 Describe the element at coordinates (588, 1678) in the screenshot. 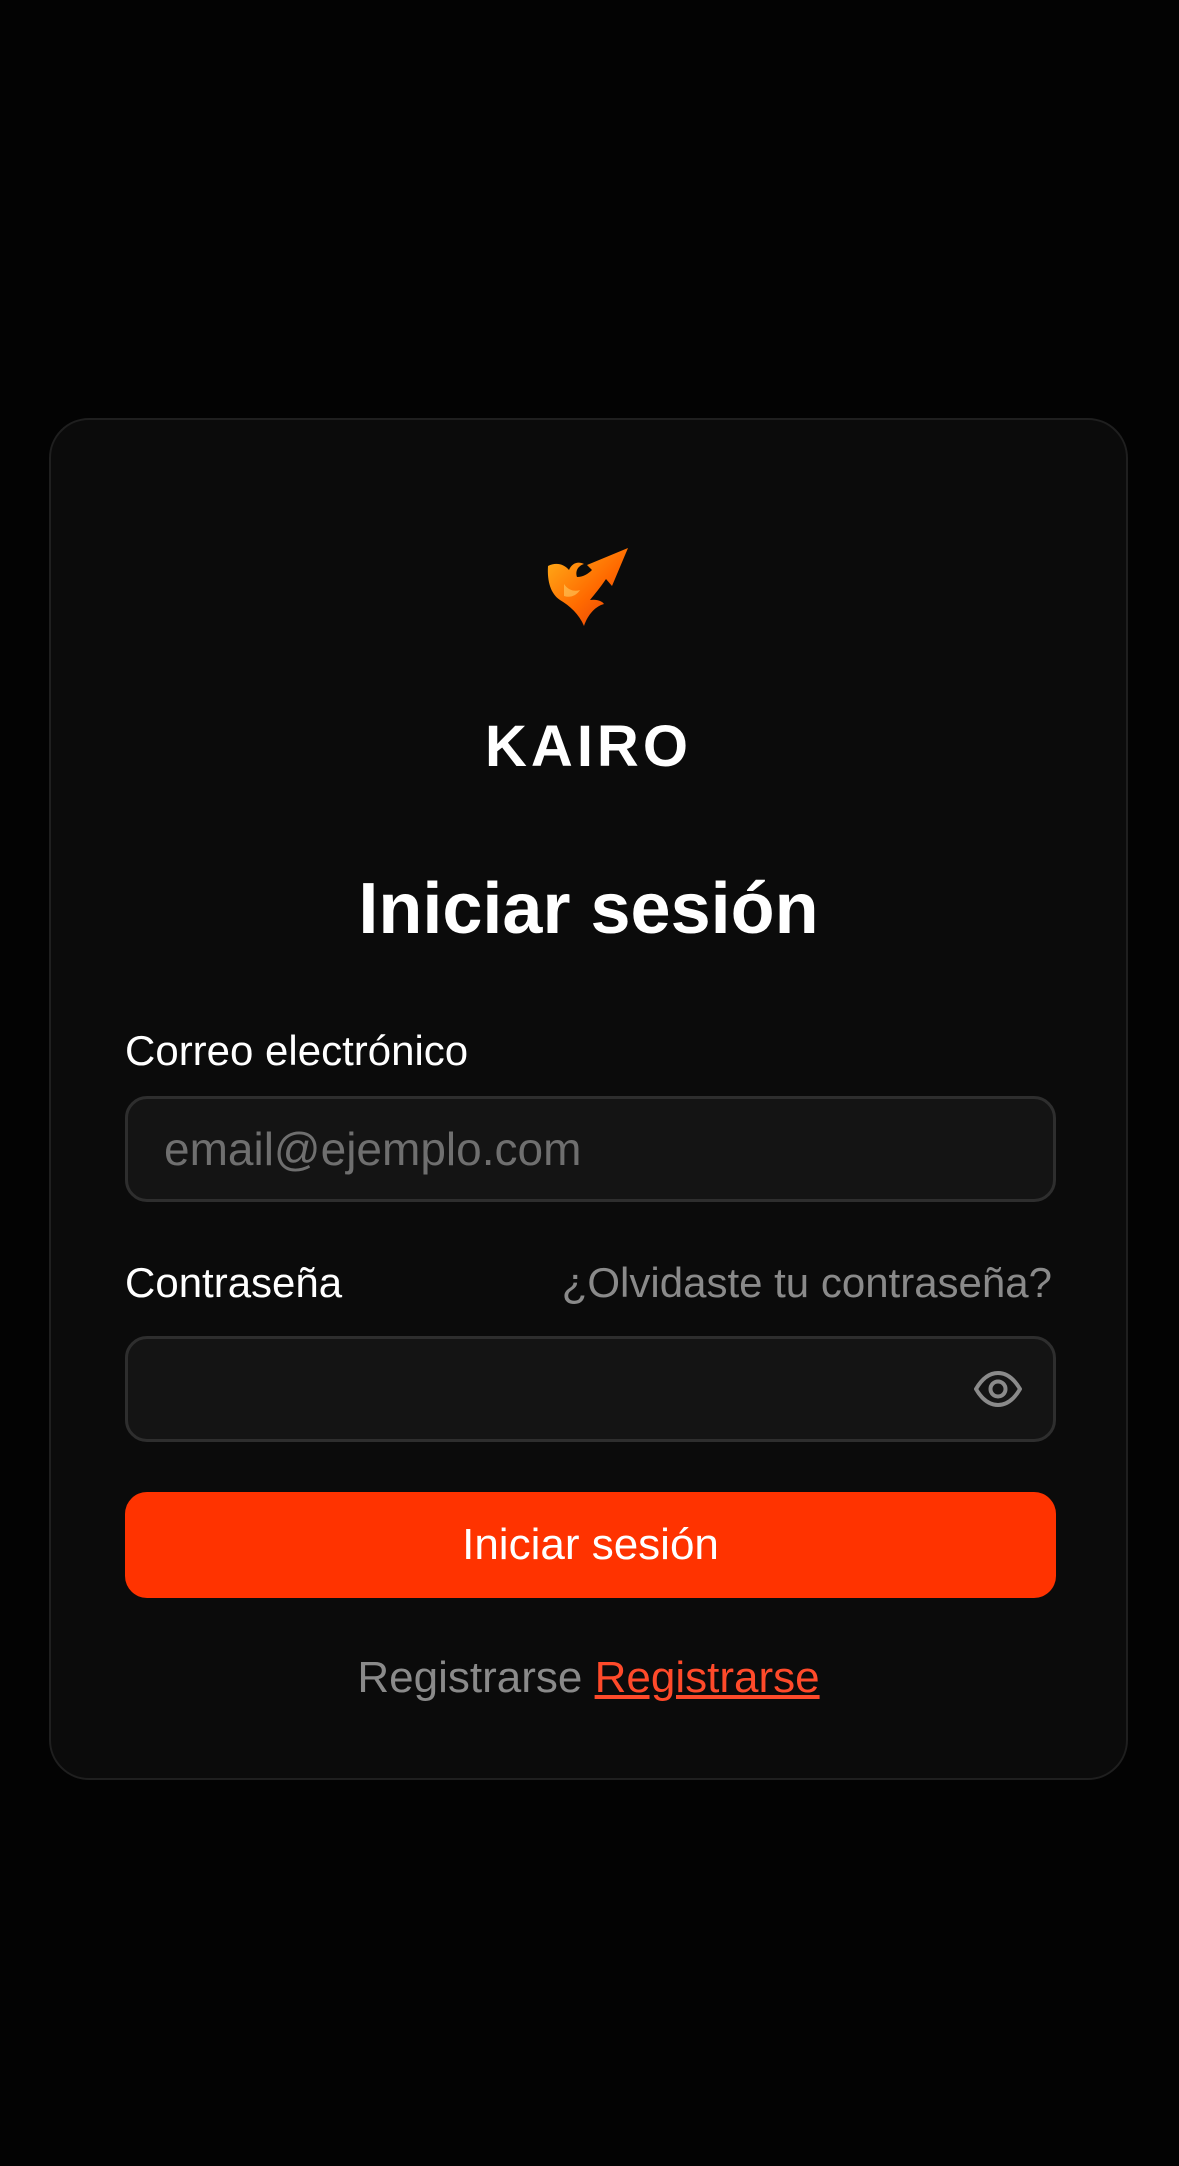

I see `register-row: Registrarse Registrarse` at that location.